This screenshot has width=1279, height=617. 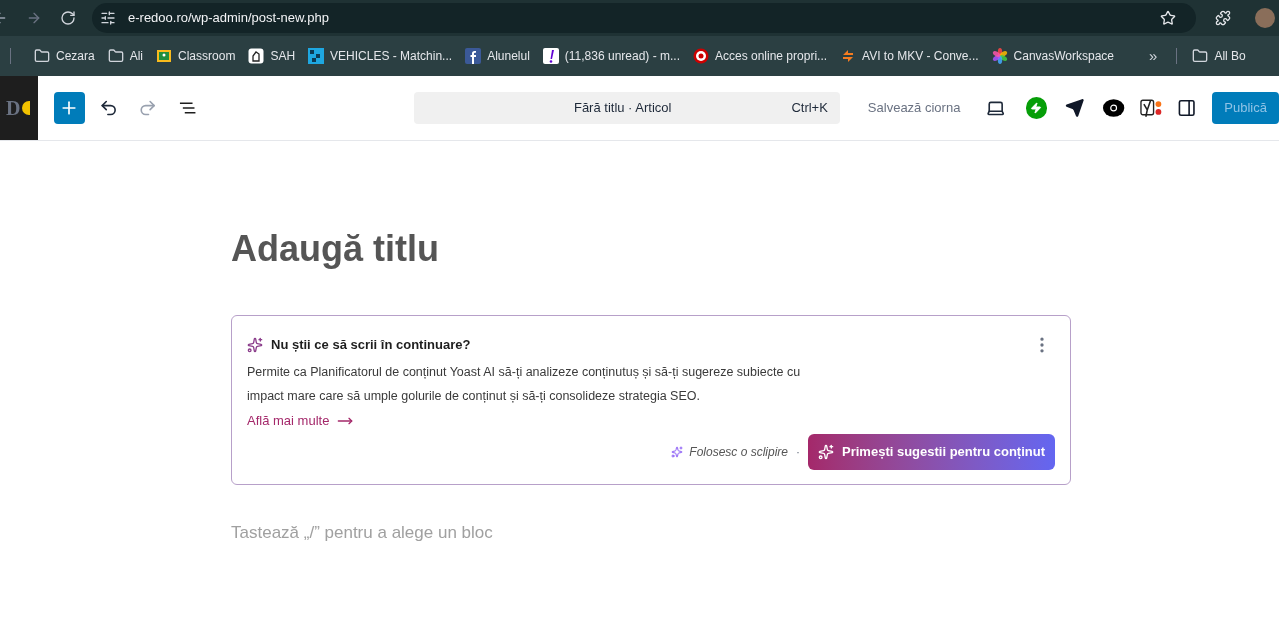 What do you see at coordinates (1219, 56) in the screenshot?
I see `all-bookmarks-item: All Bo` at bounding box center [1219, 56].